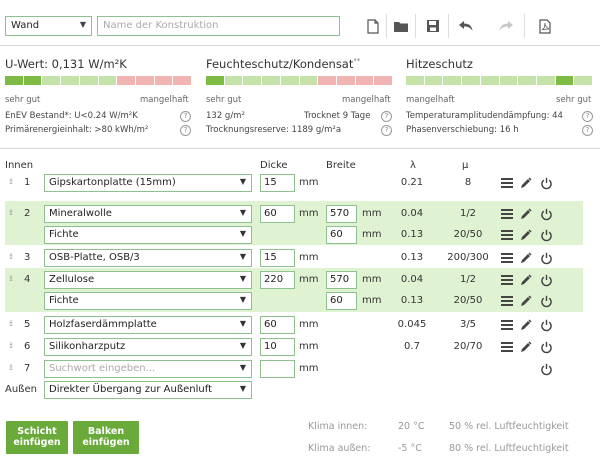  I want to click on thickness-input, so click(277, 369).